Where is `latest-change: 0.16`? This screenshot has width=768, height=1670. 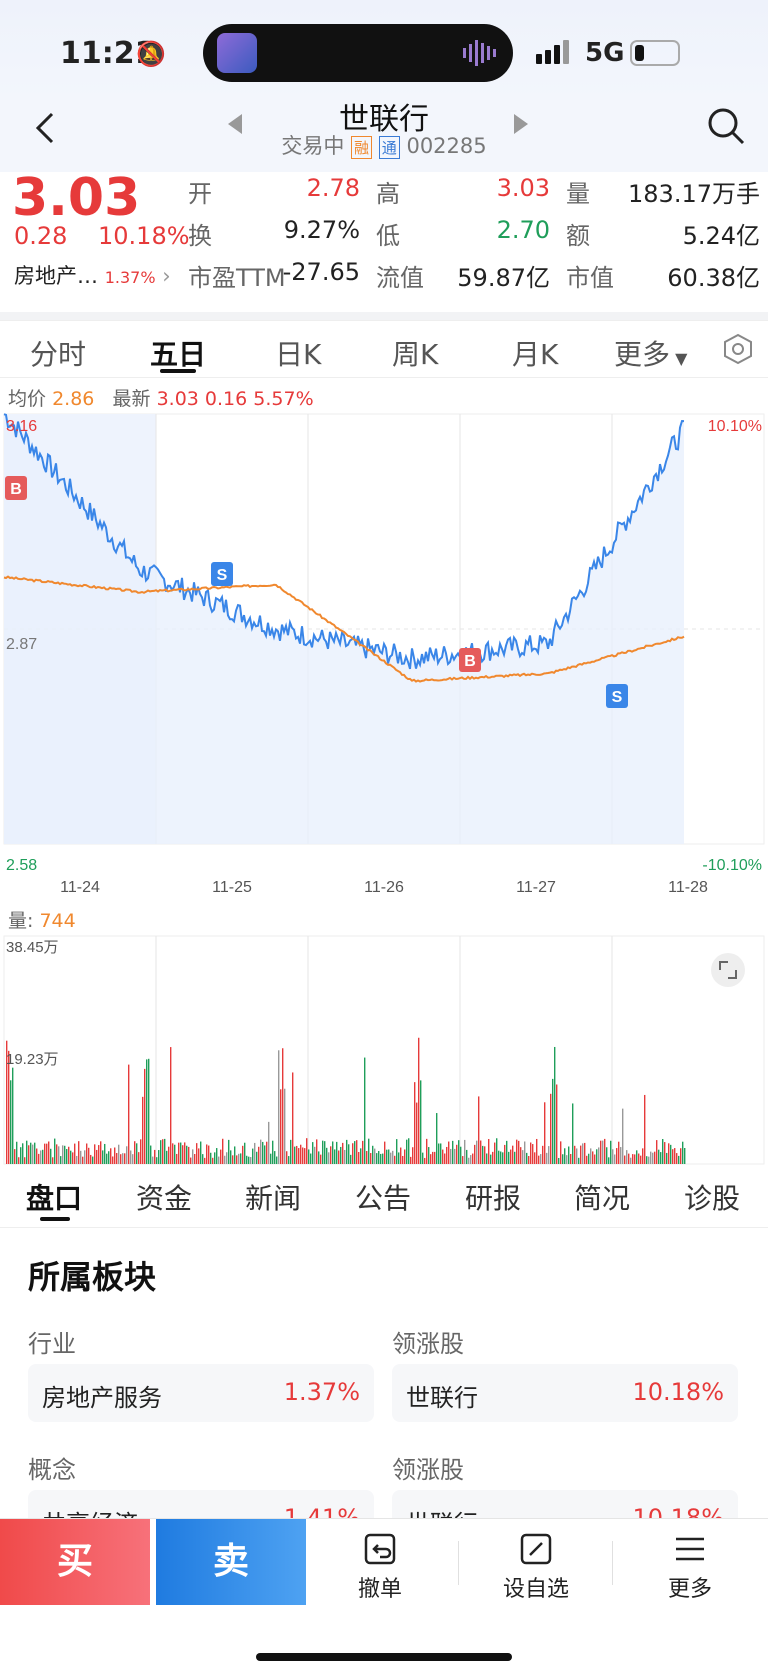
latest-change: 0.16 is located at coordinates (226, 399).